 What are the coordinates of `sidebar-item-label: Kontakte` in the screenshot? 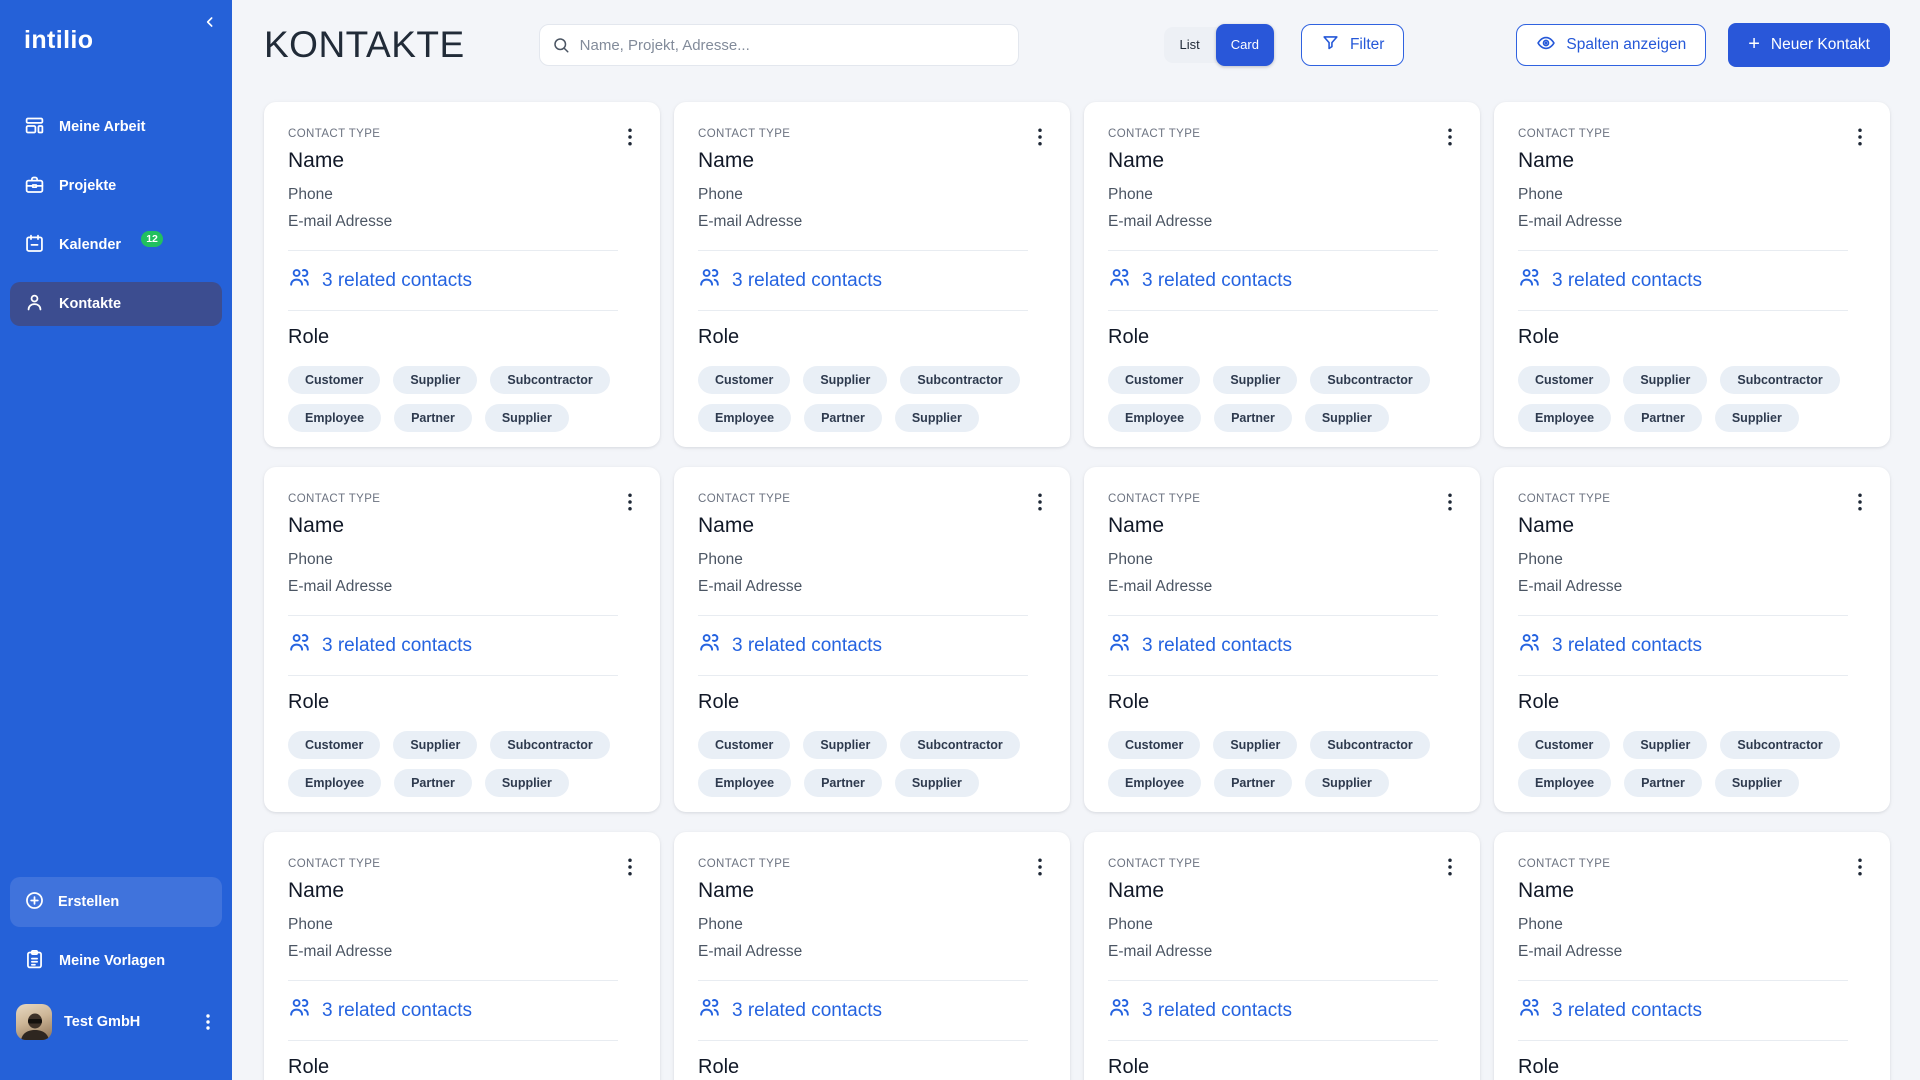 It's located at (90, 304).